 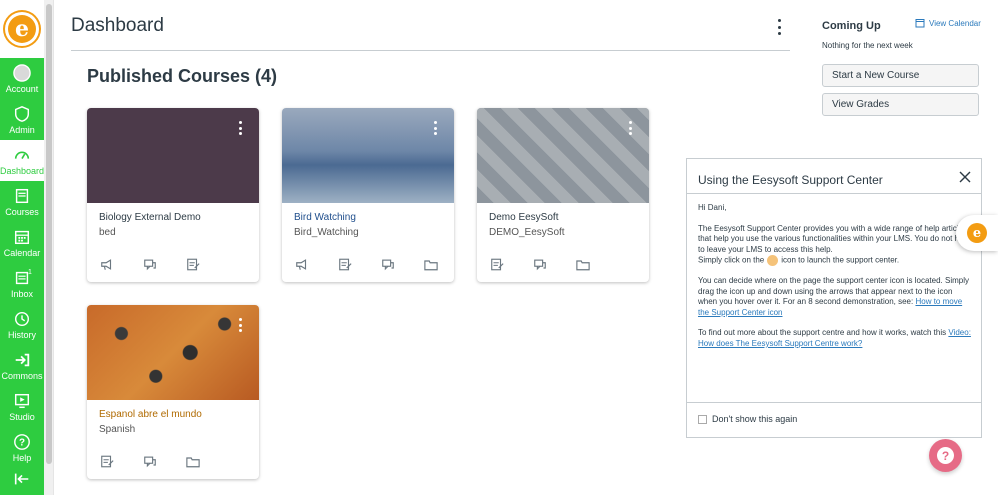 I want to click on logo-icon: e, so click(x=22, y=29).